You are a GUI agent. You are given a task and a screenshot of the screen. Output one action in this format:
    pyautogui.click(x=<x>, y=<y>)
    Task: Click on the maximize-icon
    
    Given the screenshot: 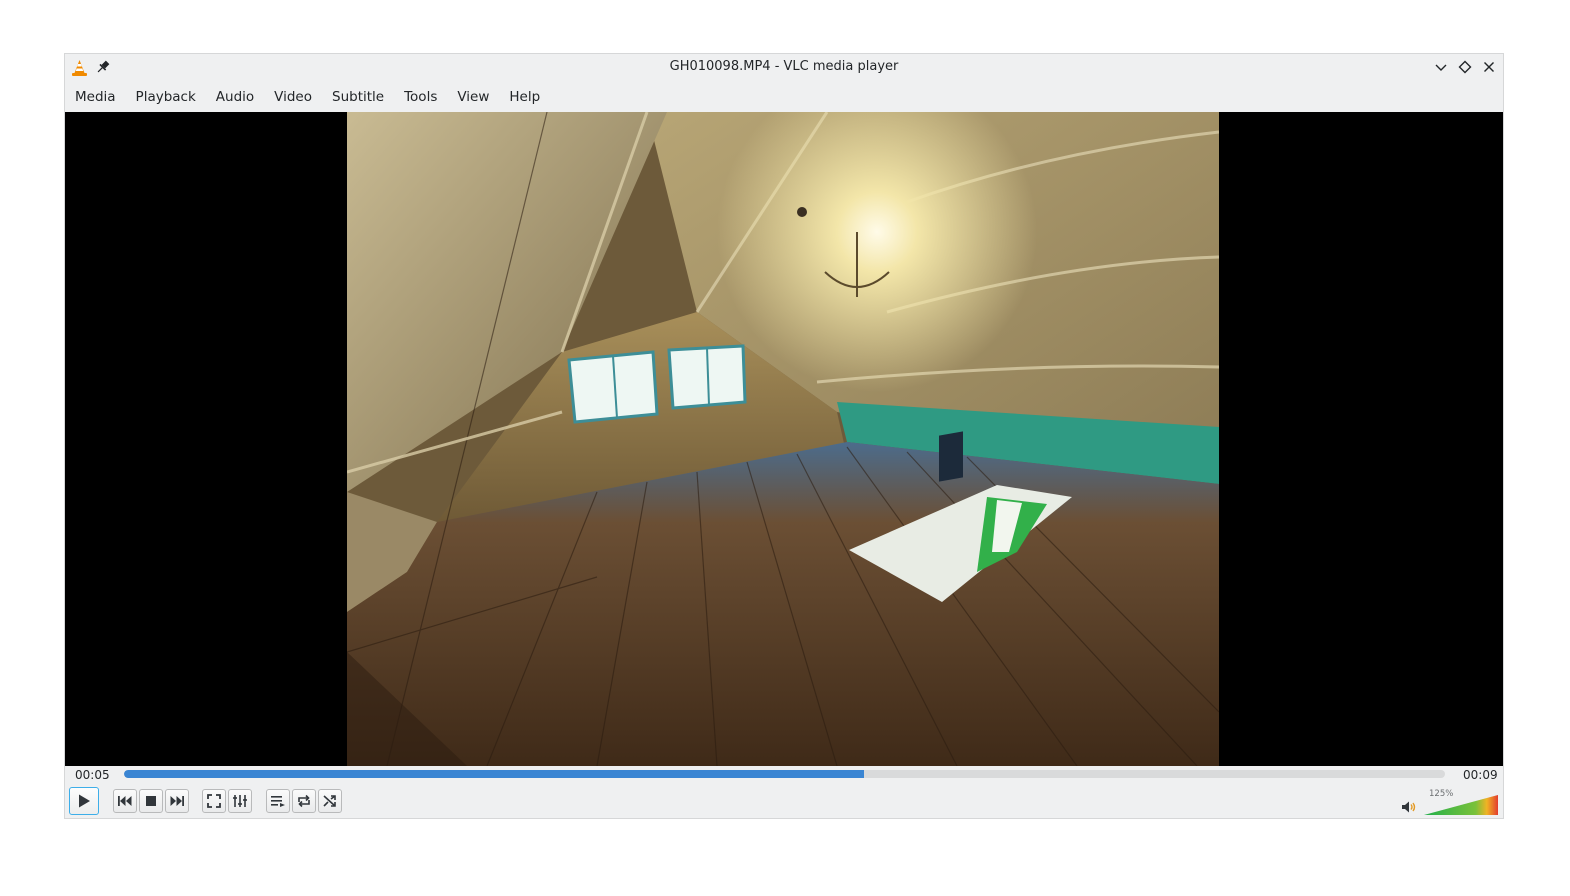 What is the action you would take?
    pyautogui.click(x=1465, y=67)
    